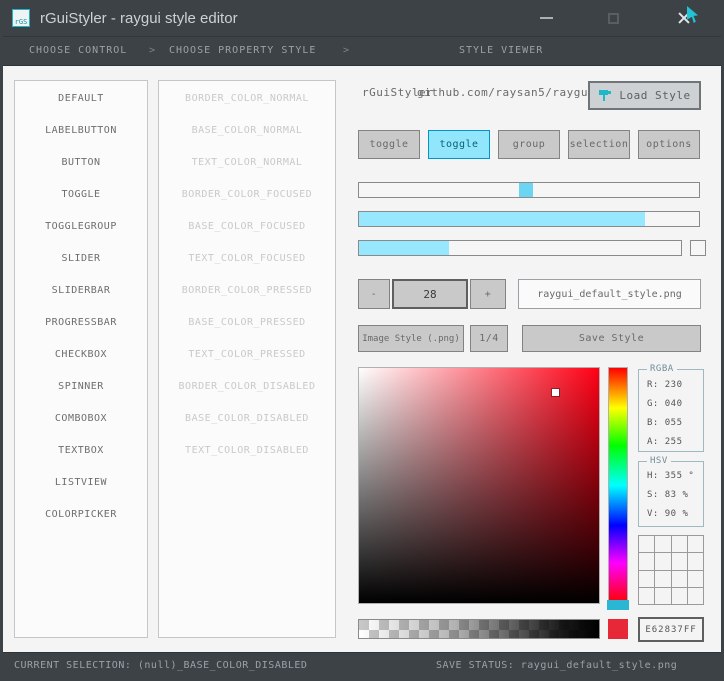 The height and width of the screenshot is (681, 724). I want to click on list-item-labelbutton: LABELBUTTON, so click(81, 131).